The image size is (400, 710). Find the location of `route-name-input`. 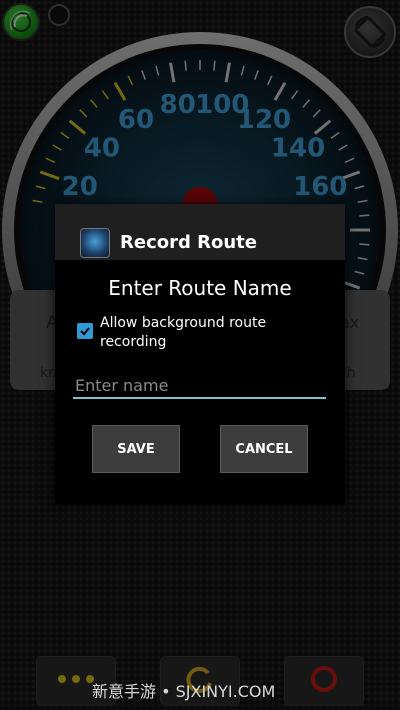

route-name-input is located at coordinates (199, 386).